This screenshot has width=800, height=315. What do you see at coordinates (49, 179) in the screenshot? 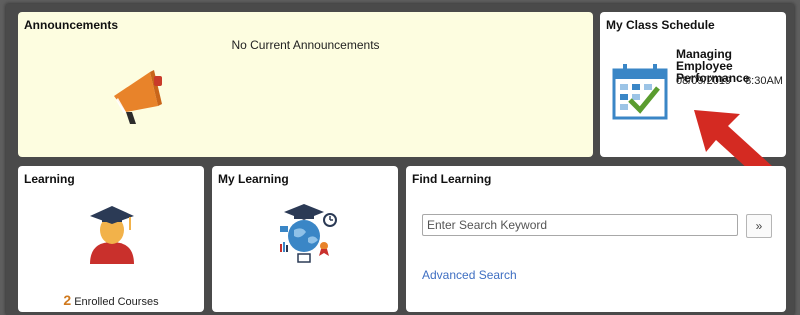
I see `learning-title: Learning` at bounding box center [49, 179].